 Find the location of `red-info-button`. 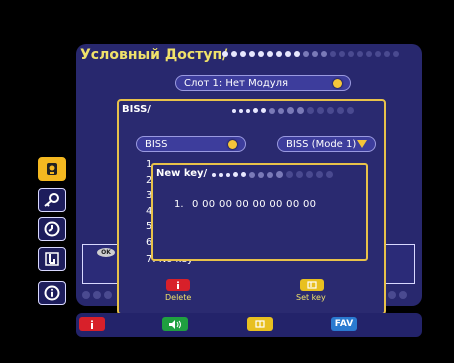

red-info-button is located at coordinates (92, 324).